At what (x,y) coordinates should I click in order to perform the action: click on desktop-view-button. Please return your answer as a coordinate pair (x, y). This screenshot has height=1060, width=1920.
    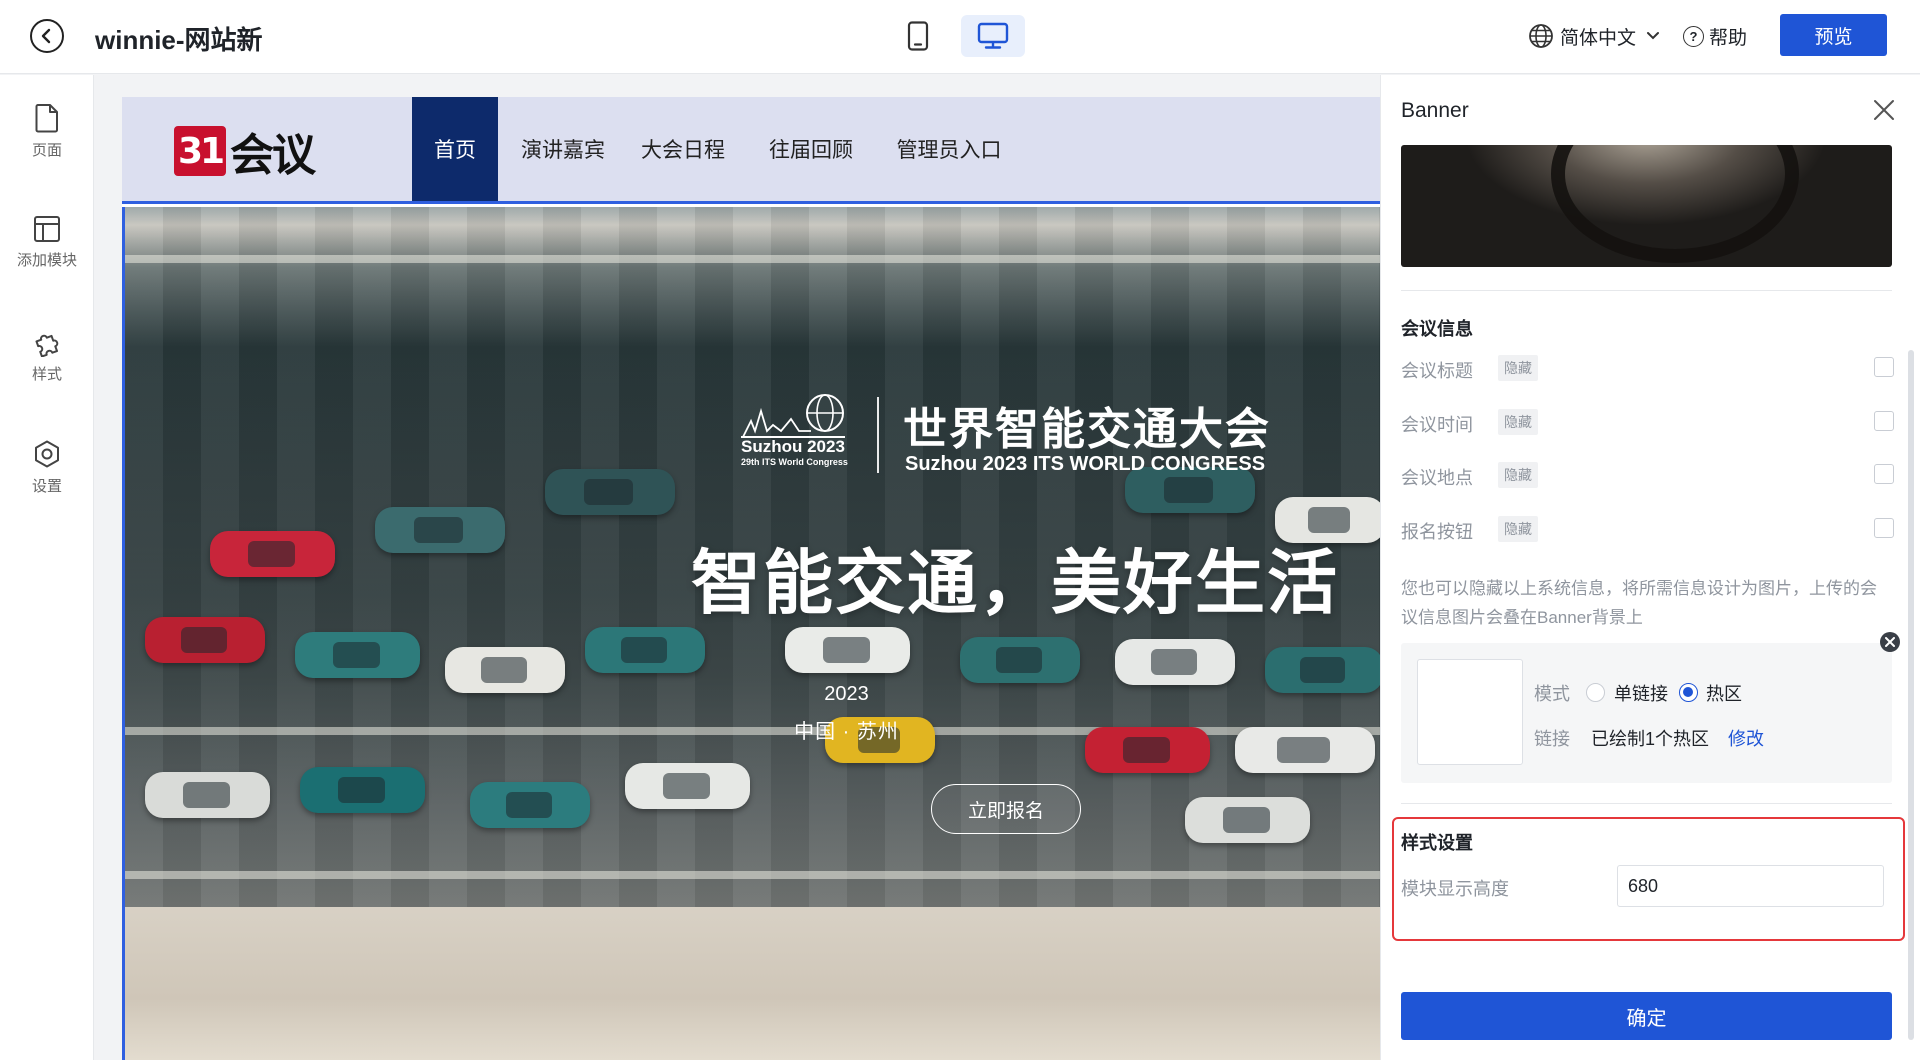
    Looking at the image, I should click on (993, 36).